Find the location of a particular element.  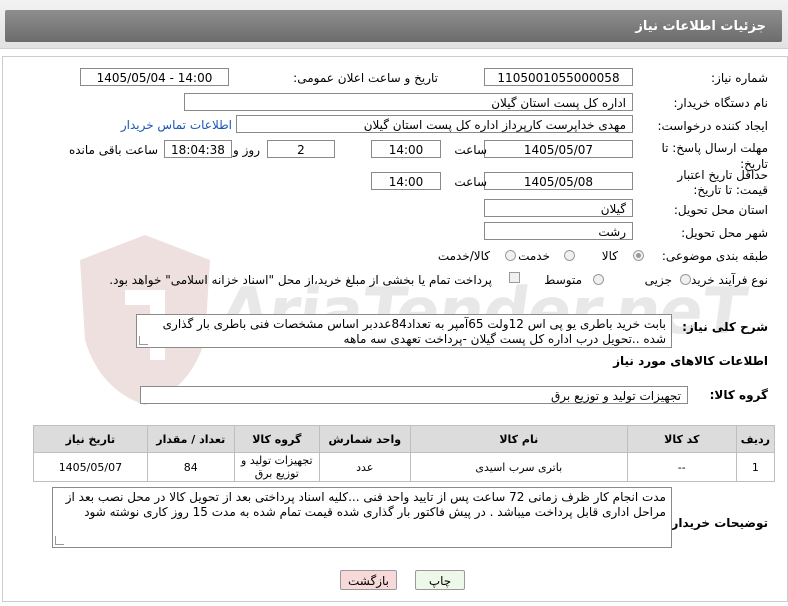

cell-code: -- is located at coordinates (681, 467).